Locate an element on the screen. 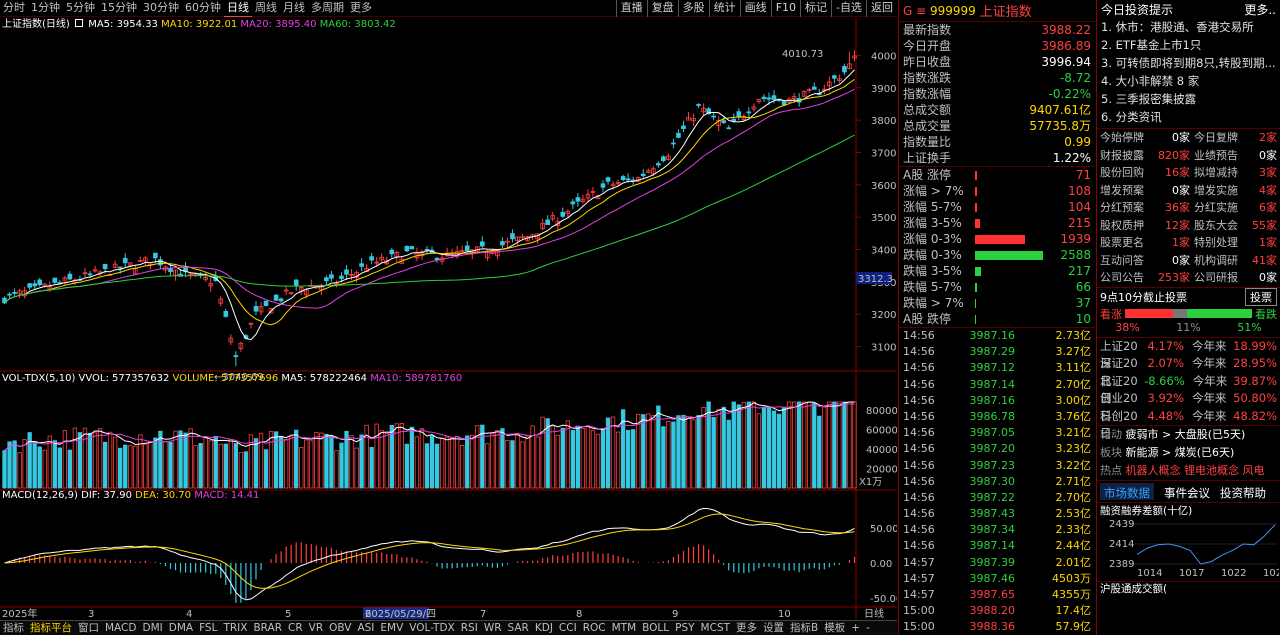 The image size is (1280, 635). hot-topic-2: 锂电池概念 is located at coordinates (1211, 470).